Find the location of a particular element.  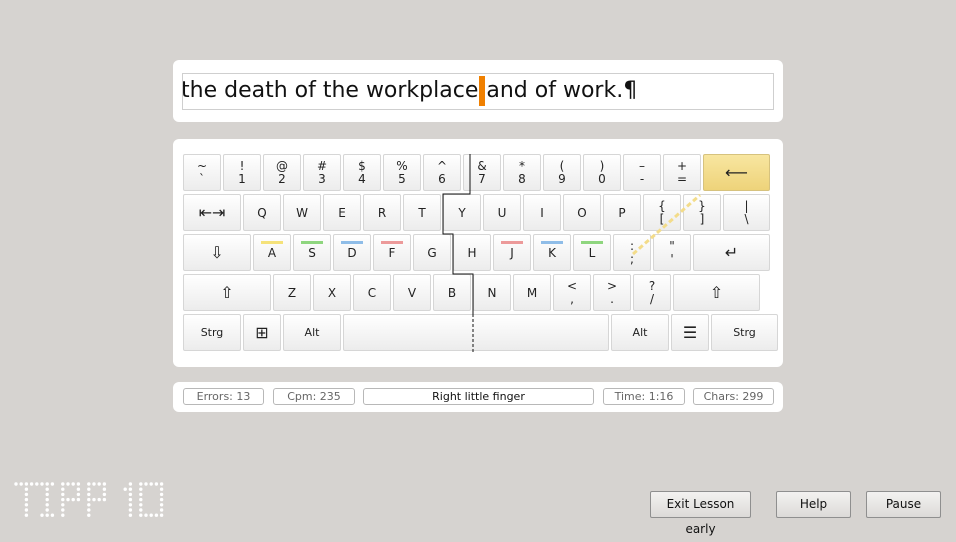

key-label: V is located at coordinates (412, 292).